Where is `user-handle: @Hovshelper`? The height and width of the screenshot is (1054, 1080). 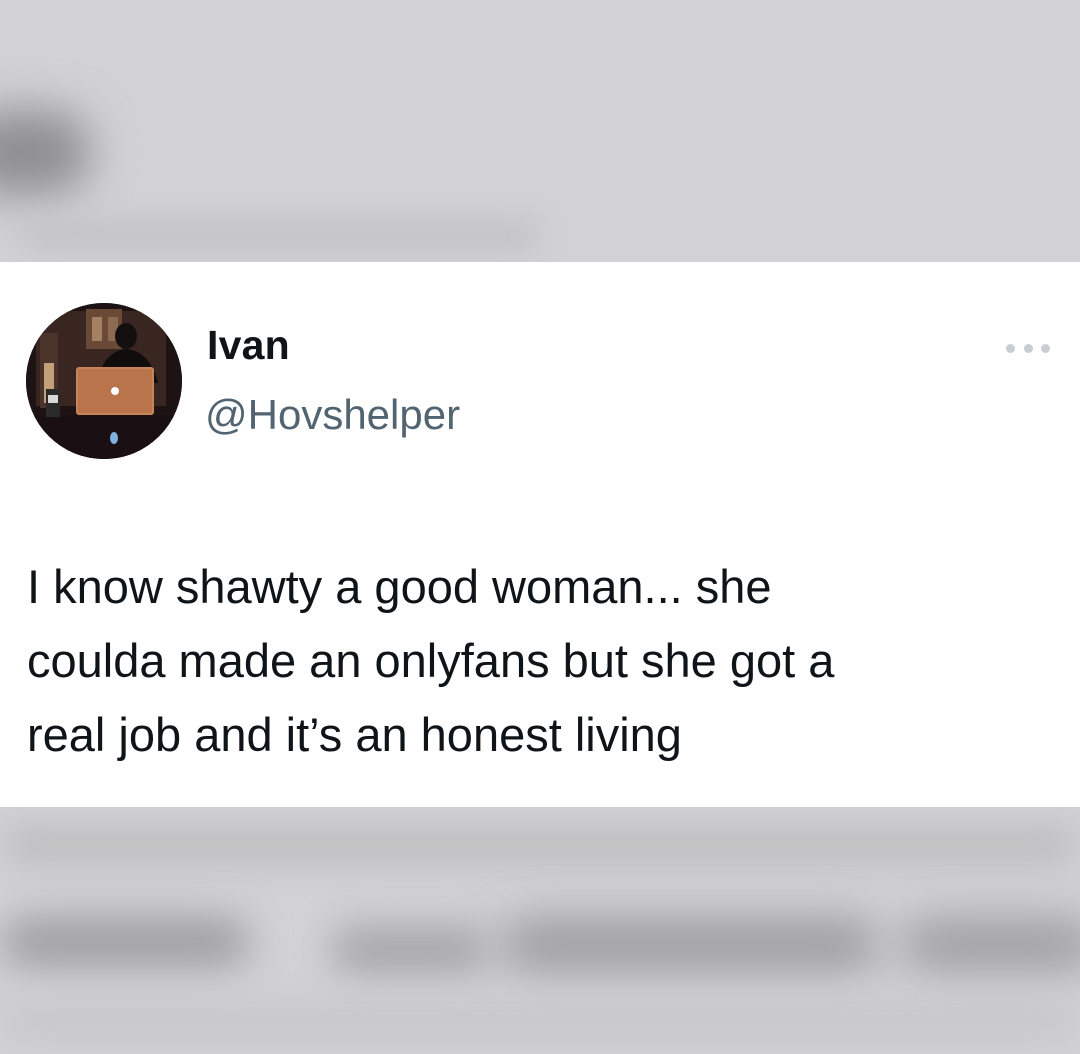
user-handle: @Hovshelper is located at coordinates (332, 415).